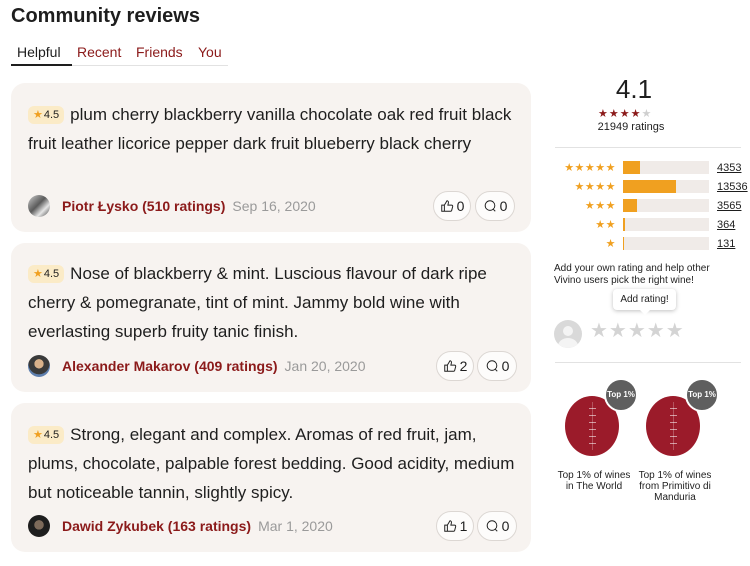  I want to click on like-button: 2, so click(455, 366).